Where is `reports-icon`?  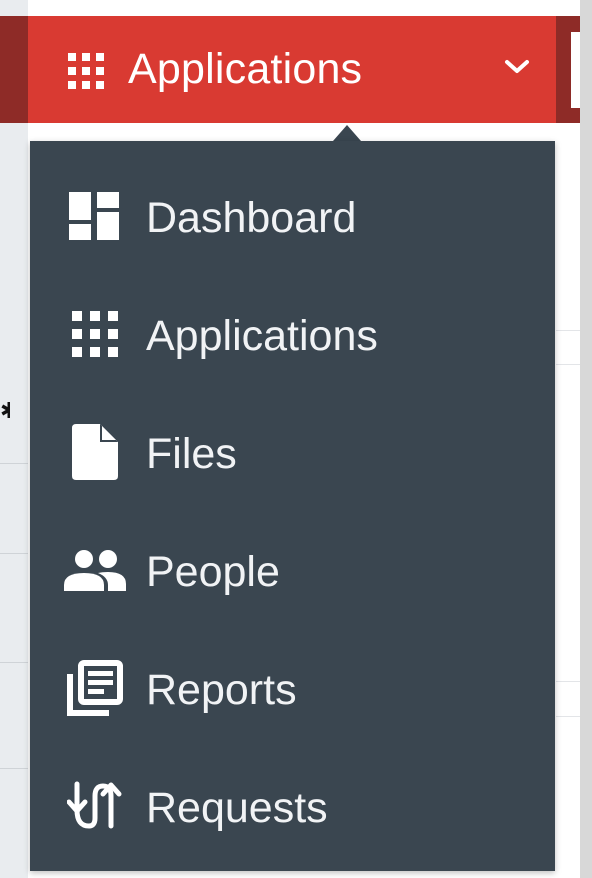 reports-icon is located at coordinates (95, 688).